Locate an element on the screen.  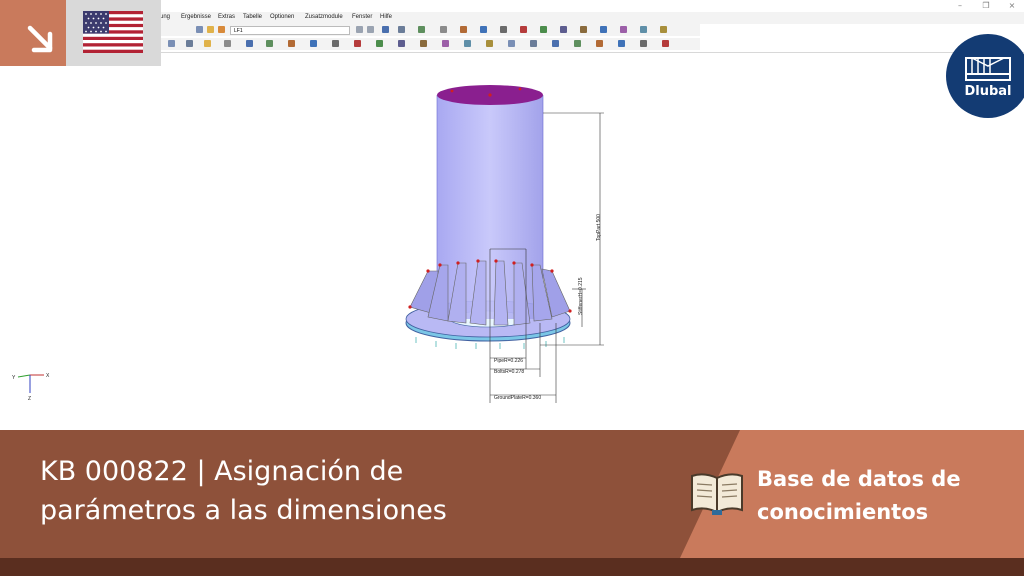
dimension-icon is located at coordinates (313, 43).